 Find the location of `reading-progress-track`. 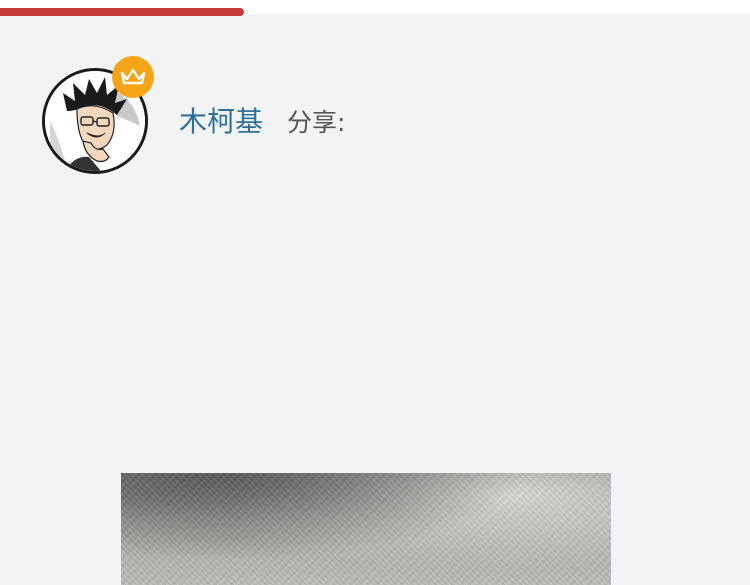

reading-progress-track is located at coordinates (375, 8).